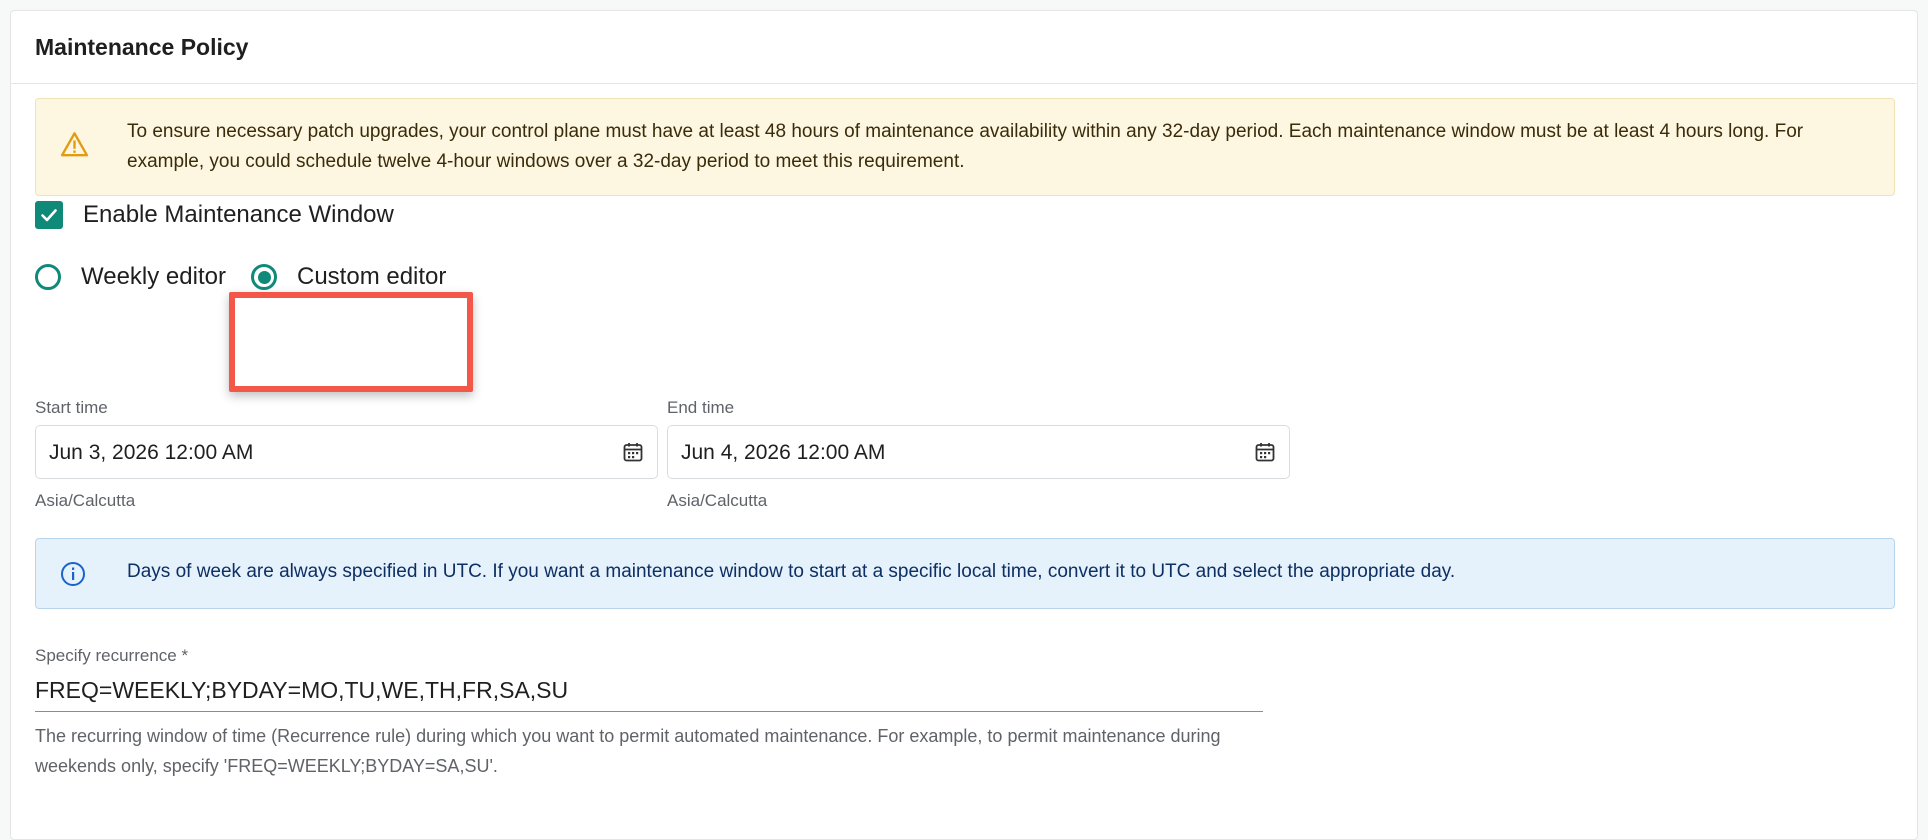 The height and width of the screenshot is (840, 1928). What do you see at coordinates (153, 276) in the screenshot?
I see `weekly-editor-label: Weekly editor` at bounding box center [153, 276].